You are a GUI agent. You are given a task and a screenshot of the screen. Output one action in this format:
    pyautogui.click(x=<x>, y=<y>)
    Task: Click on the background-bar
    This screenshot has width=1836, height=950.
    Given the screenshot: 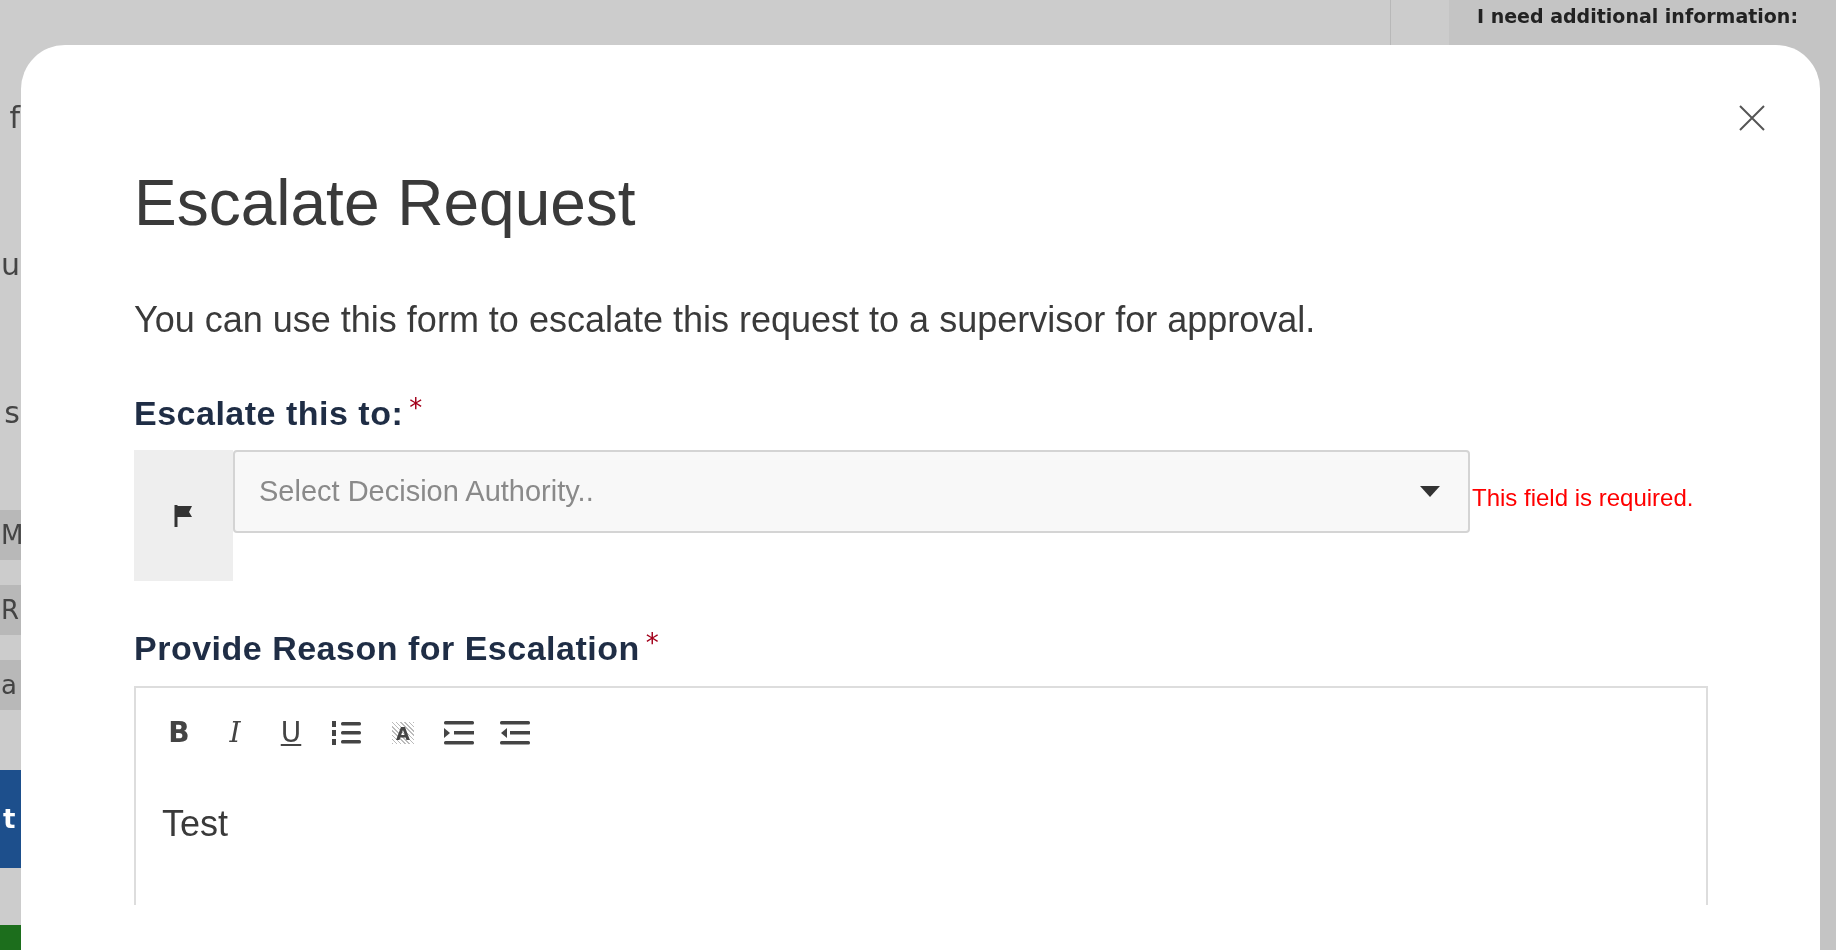 What is the action you would take?
    pyautogui.click(x=10, y=937)
    